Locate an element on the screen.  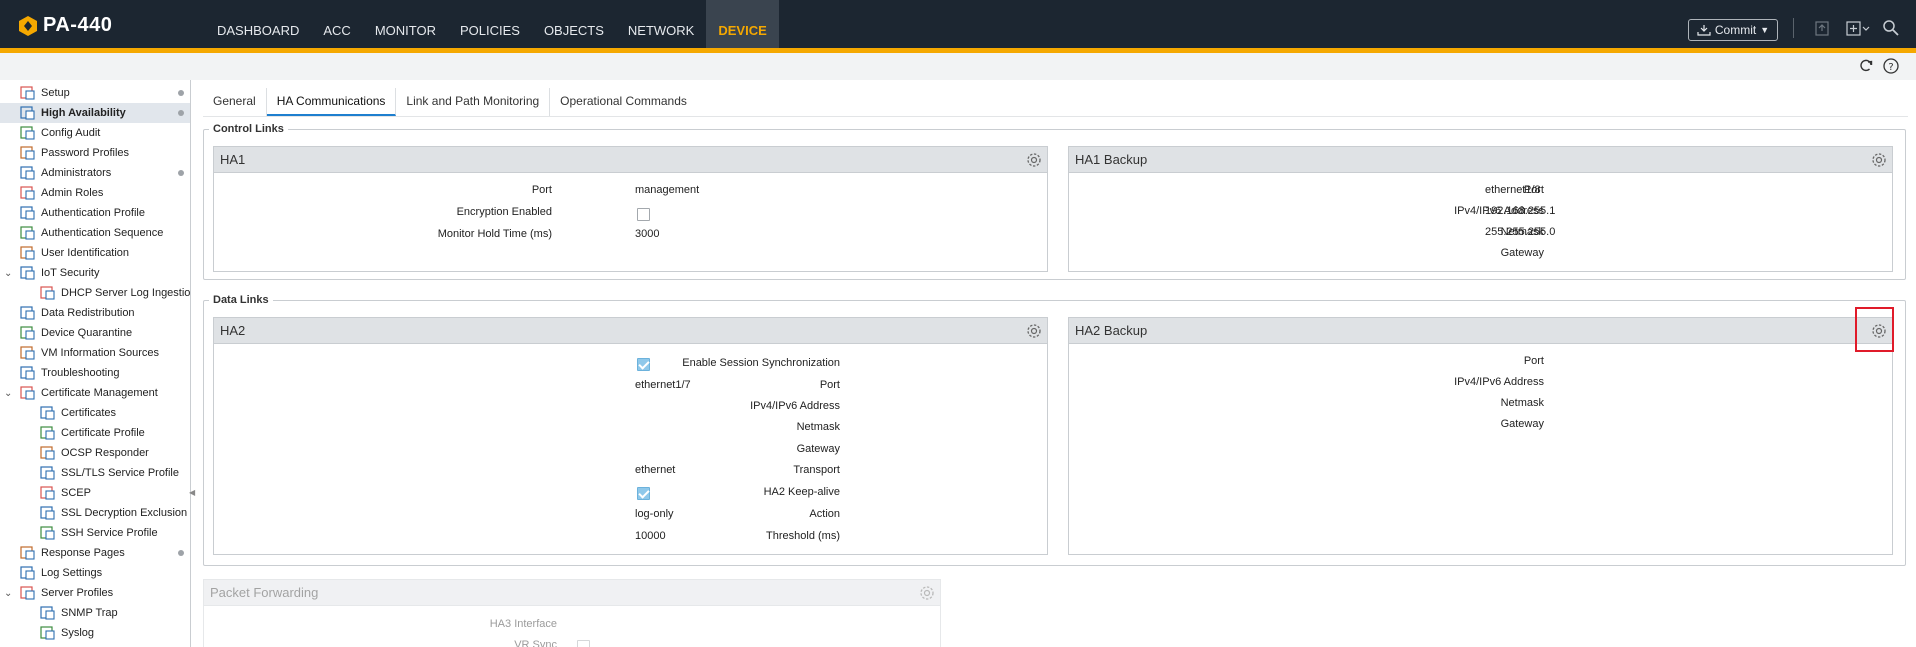
status-dot is located at coordinates (181, 553).